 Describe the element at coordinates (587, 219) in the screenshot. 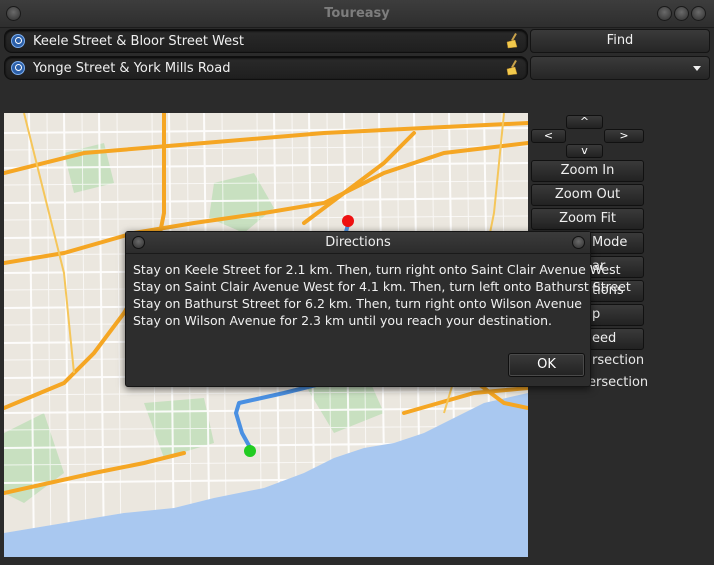

I see `zoom-fit-button: Zoom Fit` at that location.